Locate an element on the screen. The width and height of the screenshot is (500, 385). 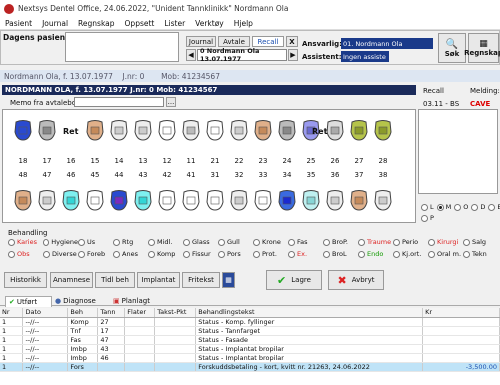
behandling-option: Anes is located at coordinates (130, 254).